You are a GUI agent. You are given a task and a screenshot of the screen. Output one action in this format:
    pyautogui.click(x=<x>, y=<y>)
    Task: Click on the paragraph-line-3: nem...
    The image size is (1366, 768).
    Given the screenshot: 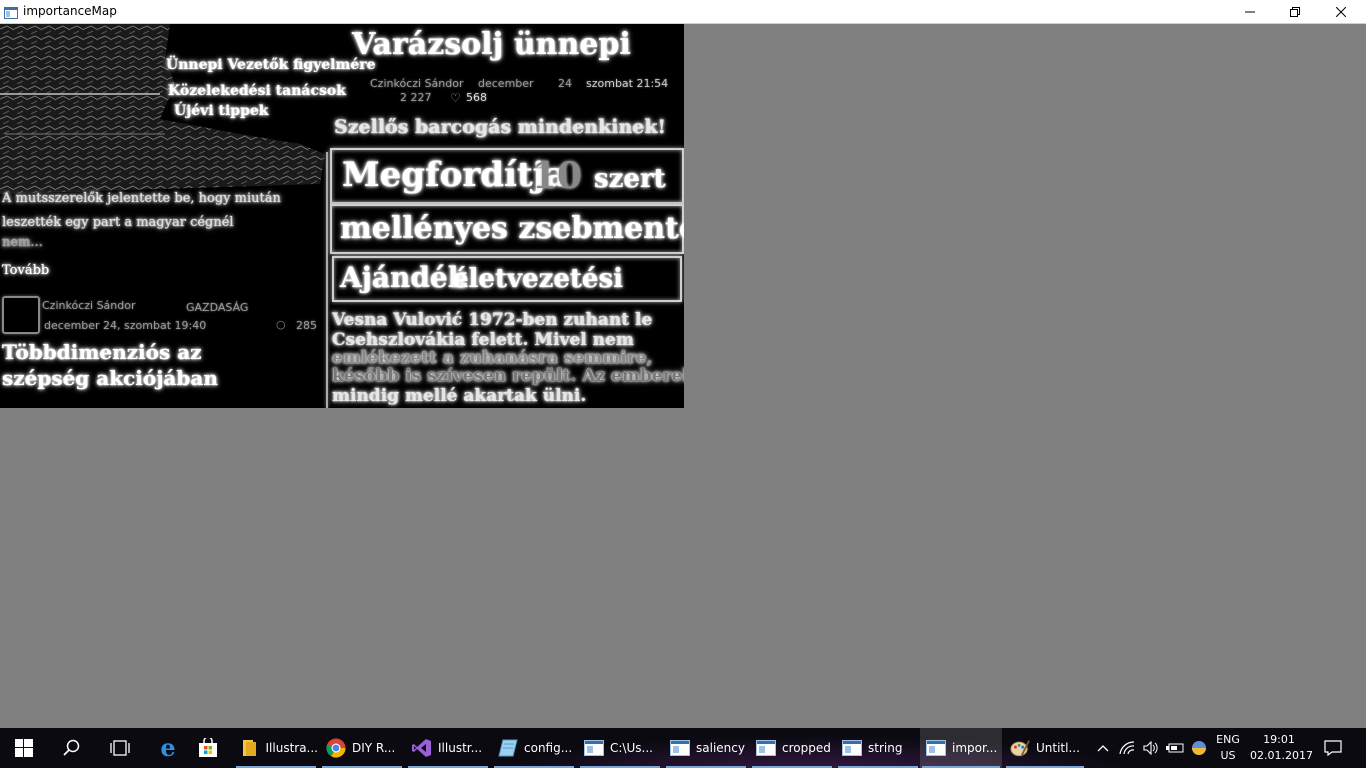 What is the action you would take?
    pyautogui.click(x=22, y=242)
    